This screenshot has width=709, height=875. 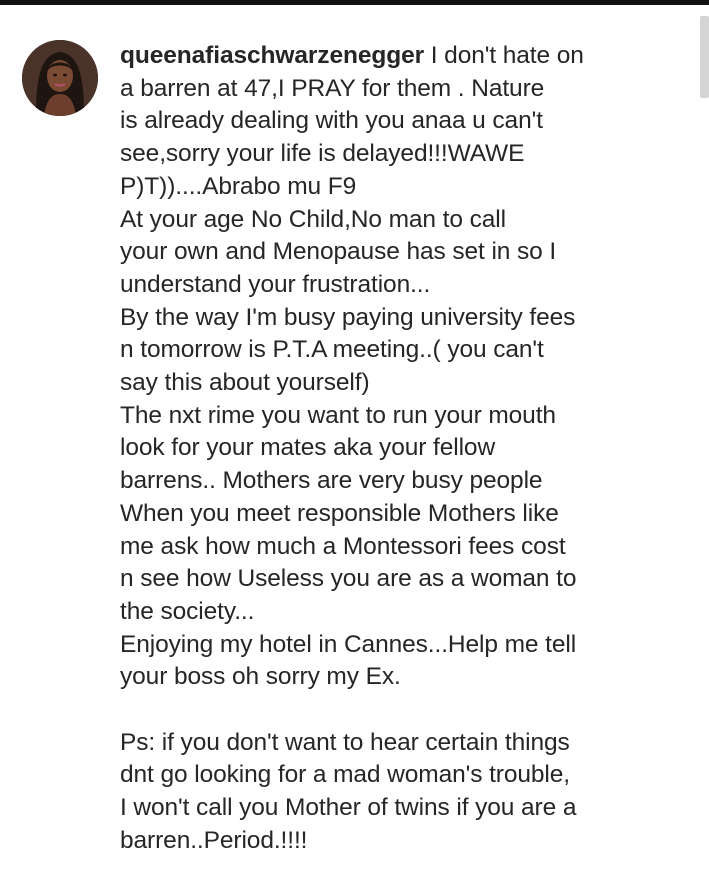 I want to click on comment-line: P)T))....Abrabo mu F9, so click(x=238, y=186).